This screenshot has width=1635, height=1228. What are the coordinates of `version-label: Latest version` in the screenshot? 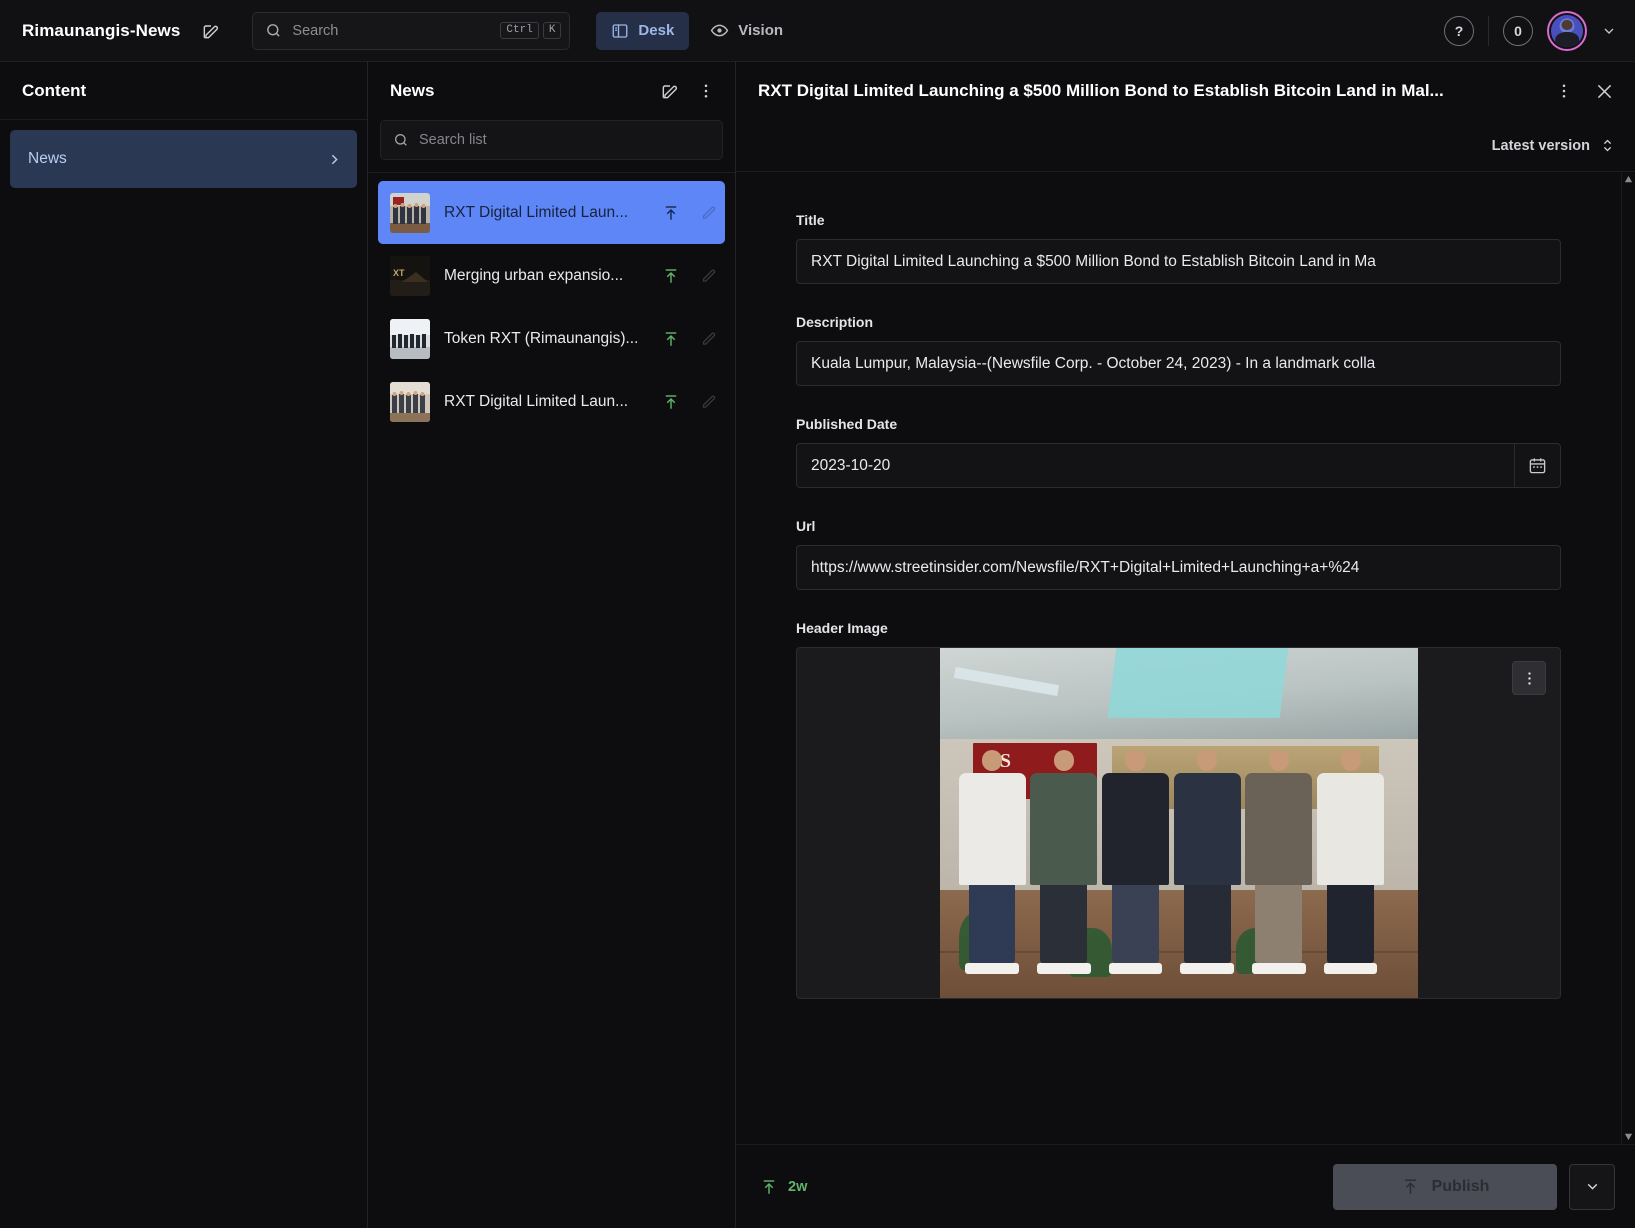 It's located at (1540, 145).